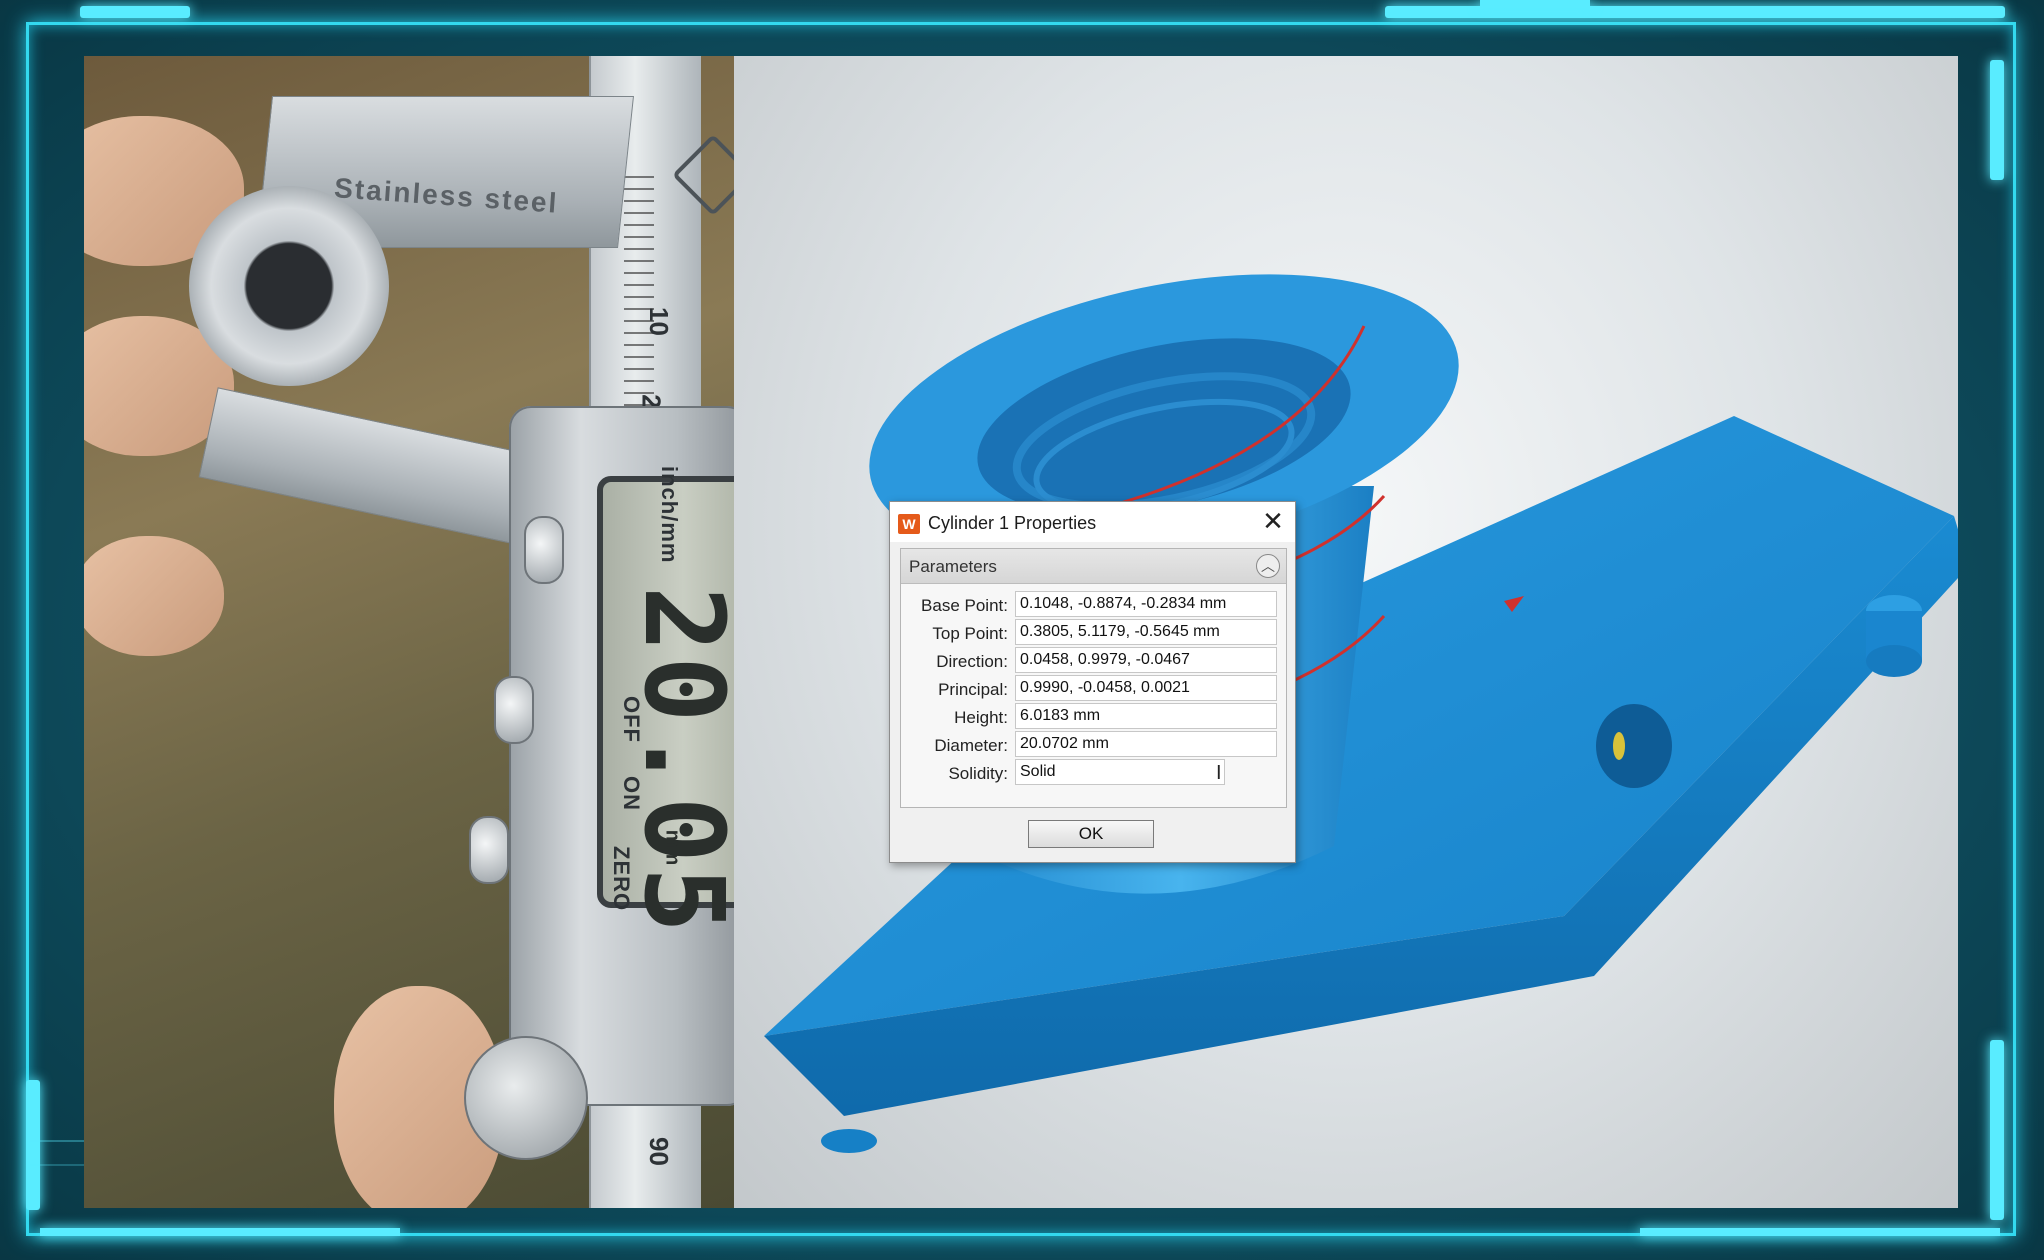  I want to click on side-hole-highlight, so click(1619, 746).